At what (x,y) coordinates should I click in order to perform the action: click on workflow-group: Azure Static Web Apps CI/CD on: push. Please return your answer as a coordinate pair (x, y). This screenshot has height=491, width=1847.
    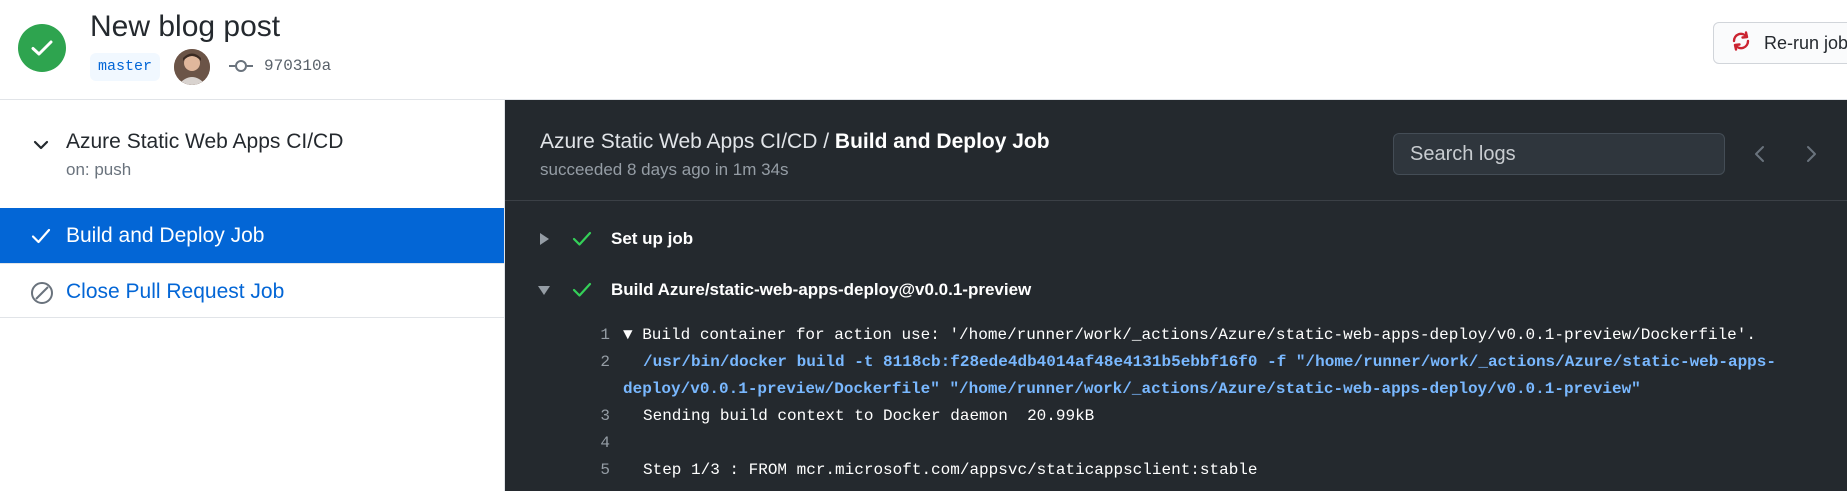
    Looking at the image, I should click on (252, 153).